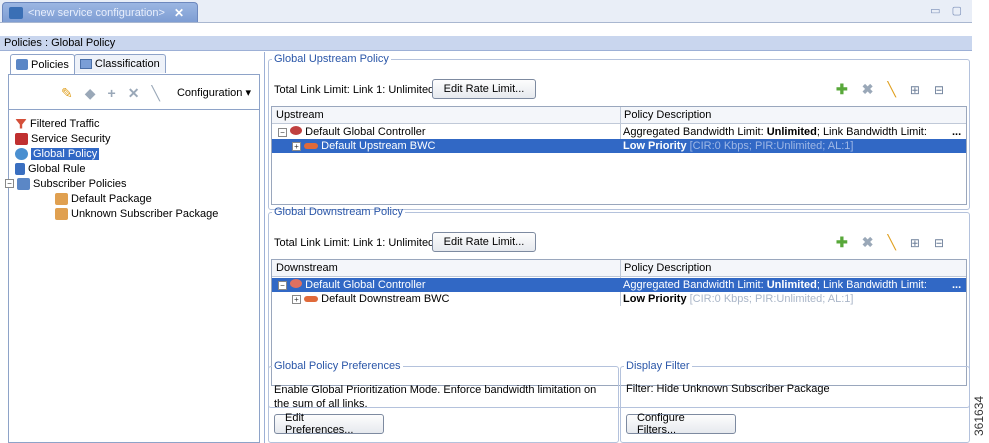  I want to click on service-config-icon, so click(16, 12).